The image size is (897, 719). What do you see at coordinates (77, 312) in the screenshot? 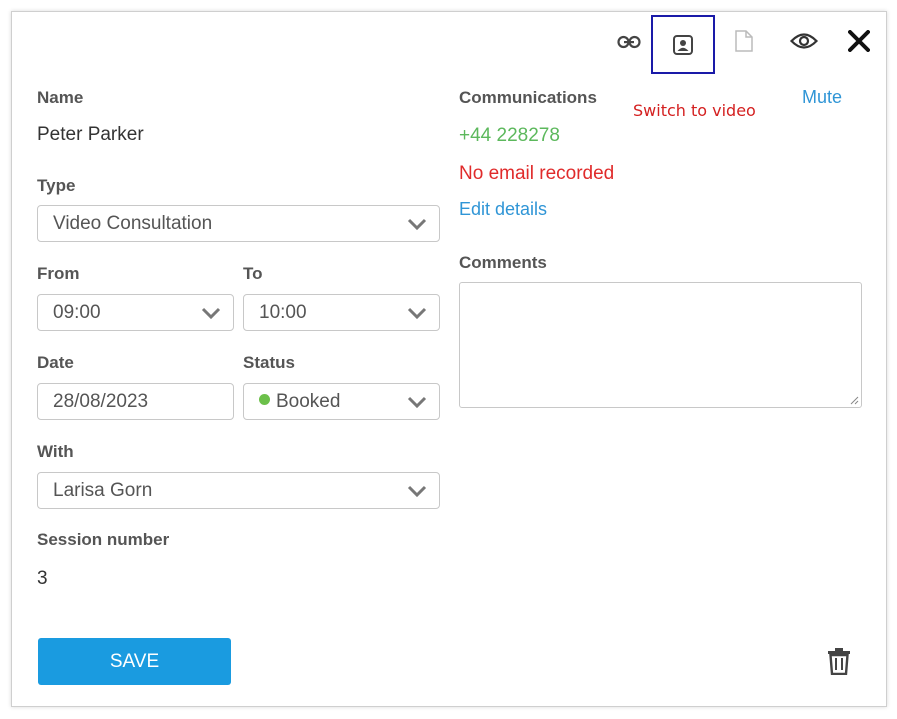
I see `from-select-value: 09:00` at bounding box center [77, 312].